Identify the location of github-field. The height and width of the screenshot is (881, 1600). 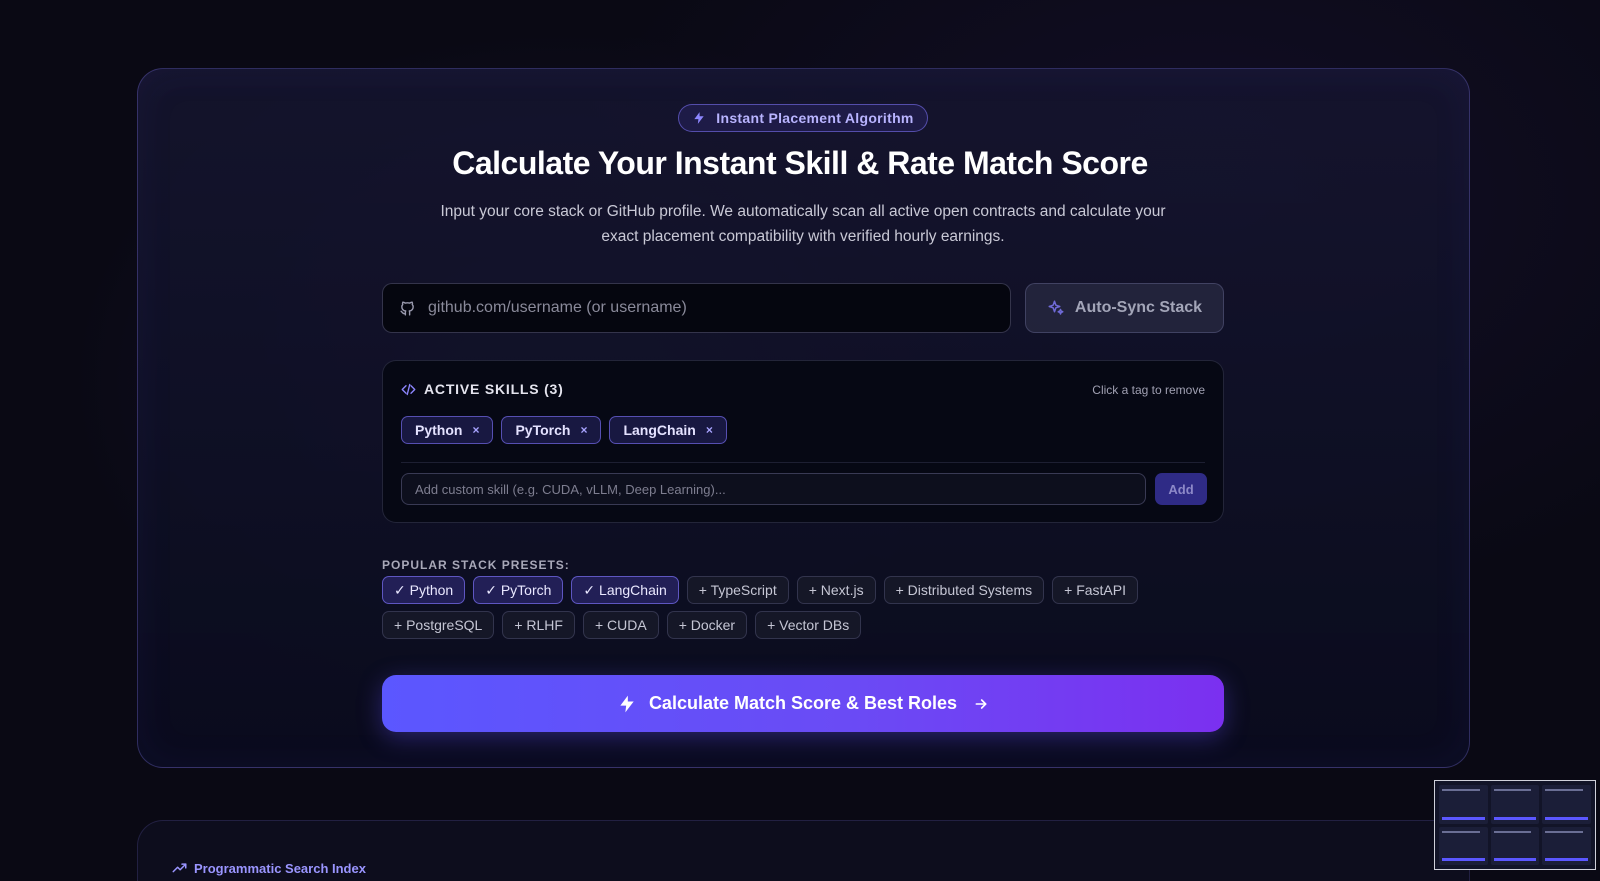
(696, 308).